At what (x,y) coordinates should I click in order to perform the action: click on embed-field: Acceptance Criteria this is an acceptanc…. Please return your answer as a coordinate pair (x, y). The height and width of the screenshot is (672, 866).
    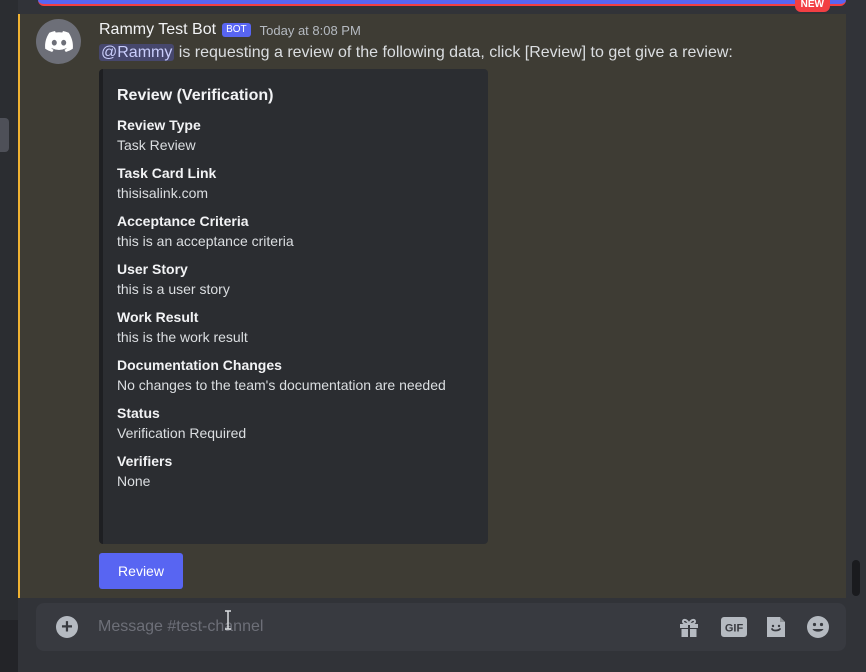
    Looking at the image, I should click on (295, 232).